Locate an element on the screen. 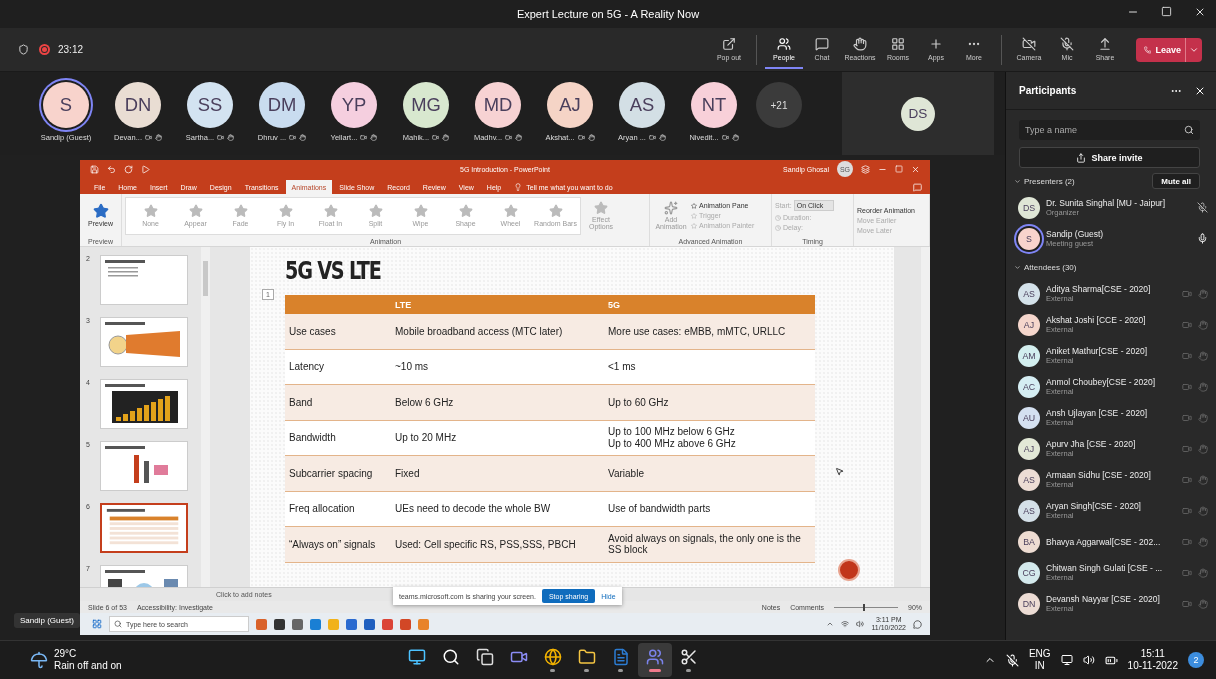 The width and height of the screenshot is (1216, 679). folder-icon is located at coordinates (586, 657).